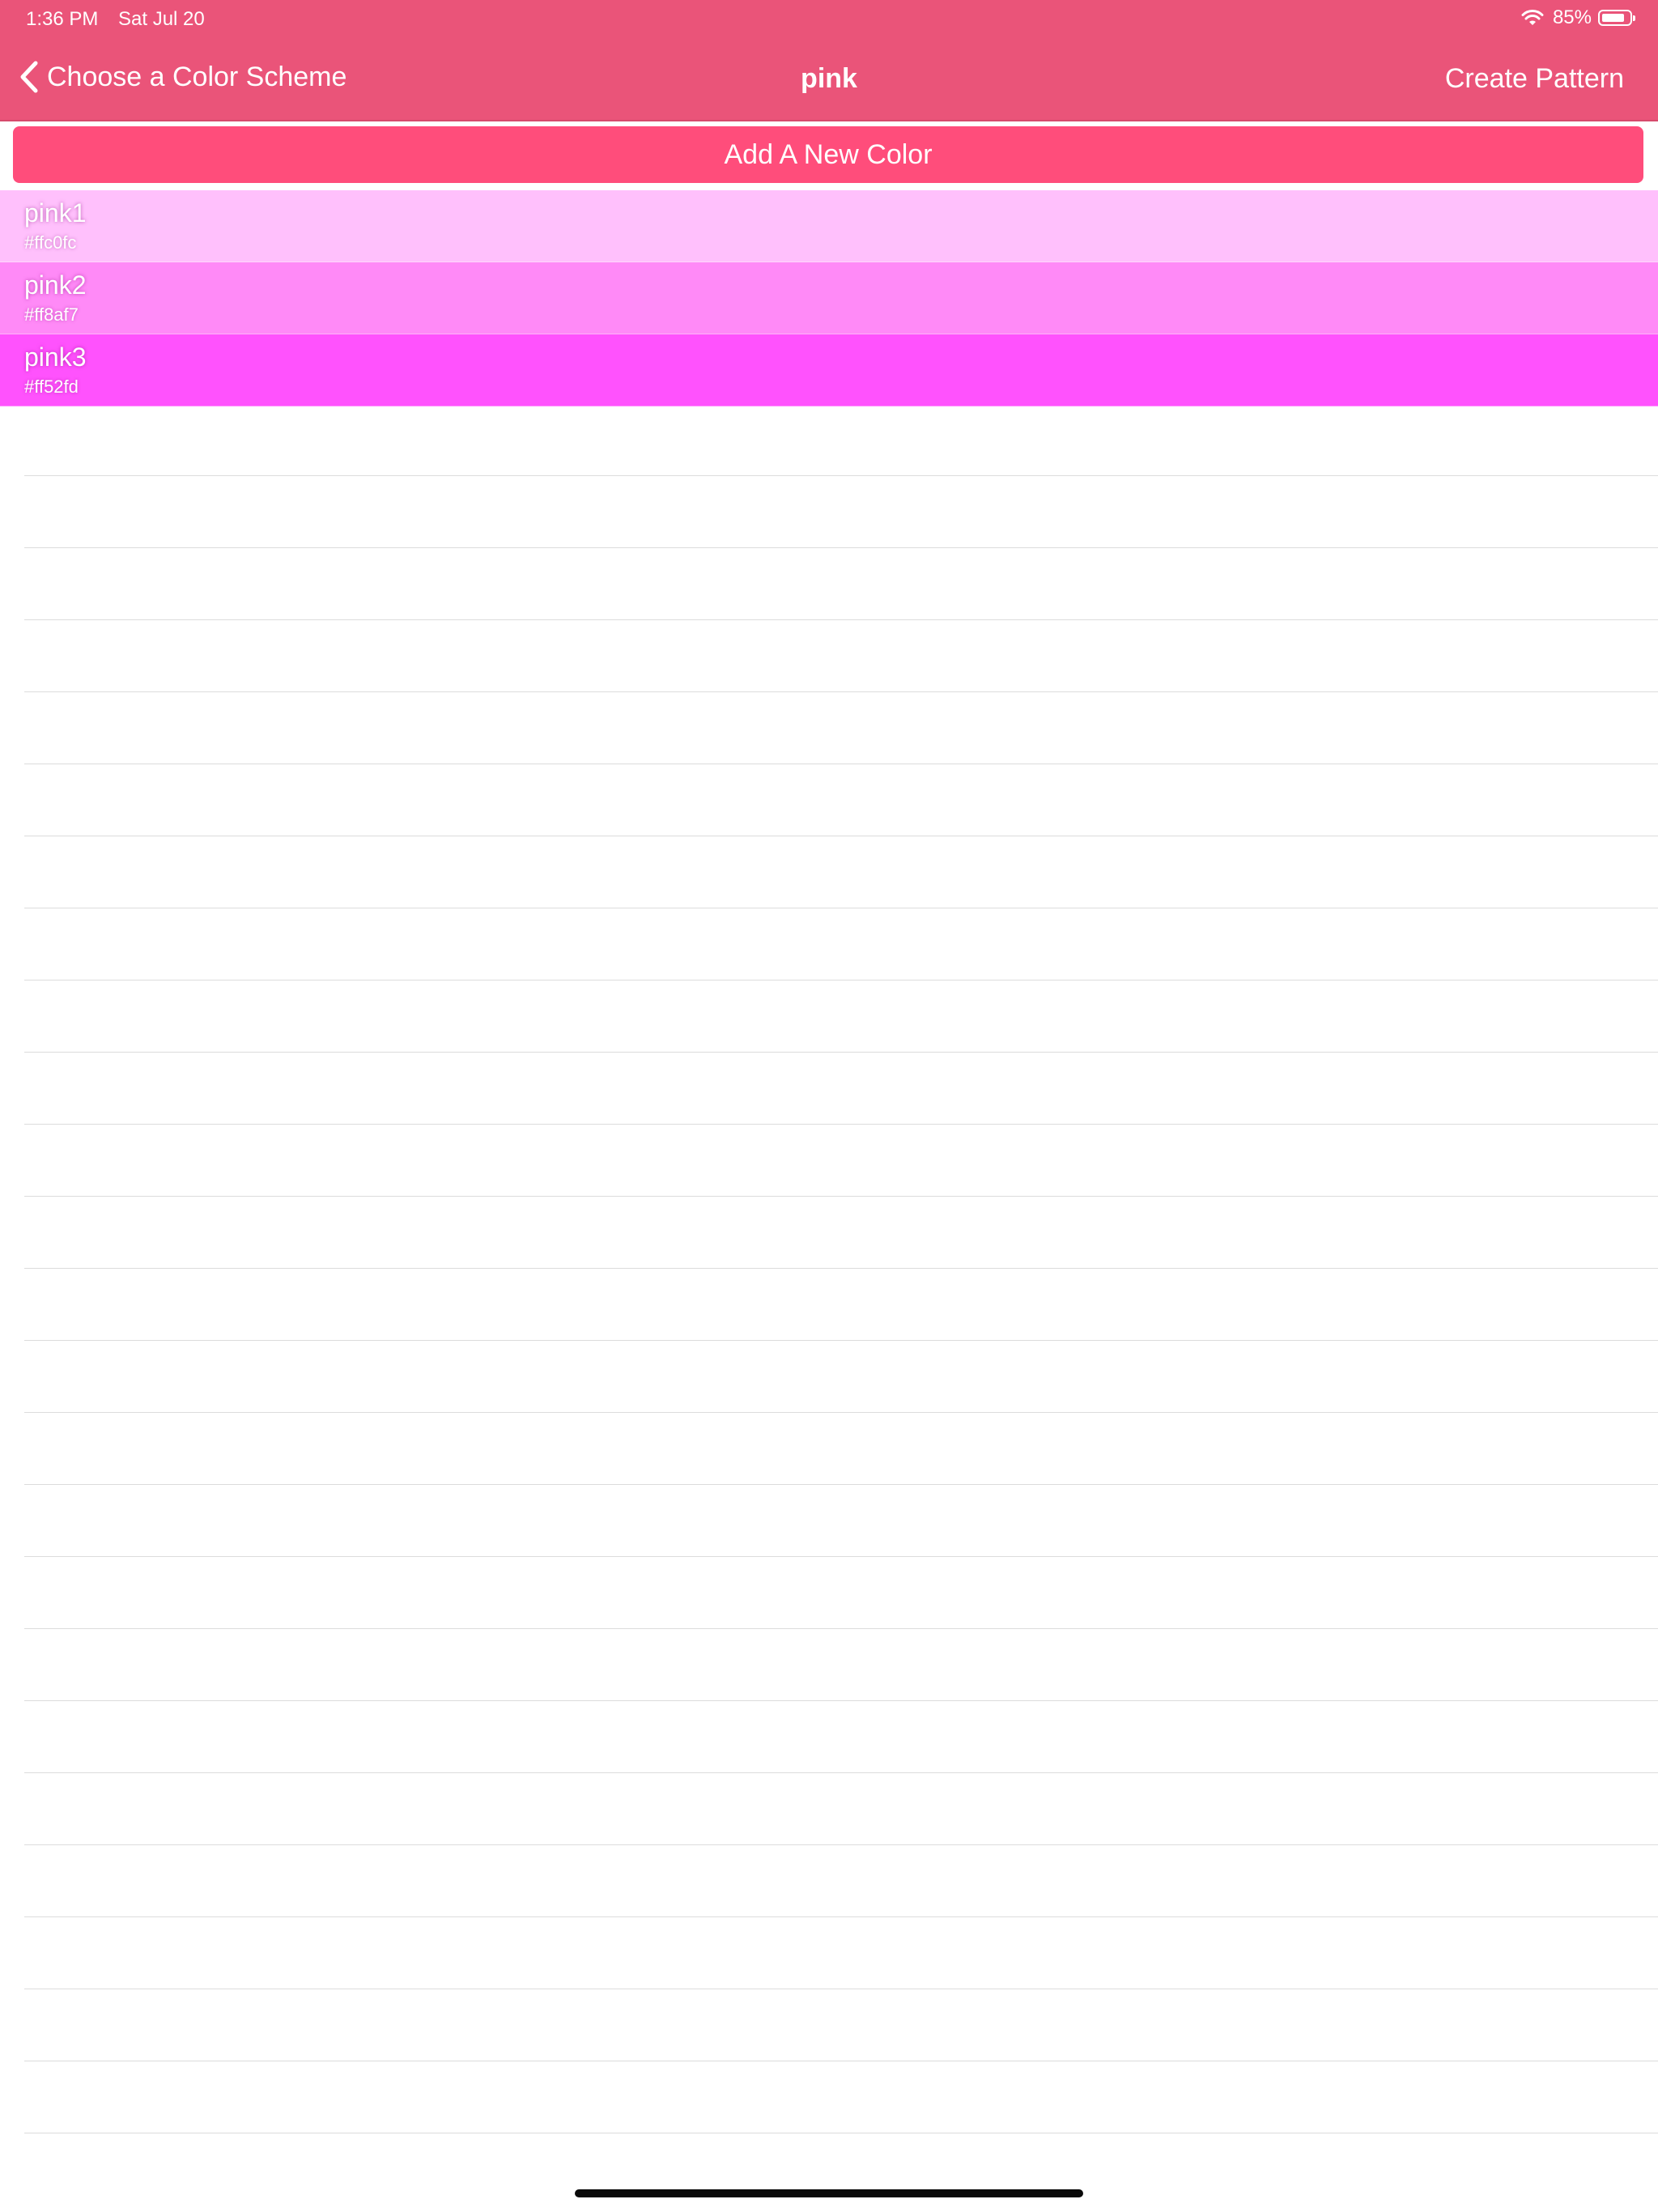 The width and height of the screenshot is (1658, 2212). Describe the element at coordinates (829, 19) in the screenshot. I see `status-bar: 1:36 PM Sat Jul 20 85%` at that location.